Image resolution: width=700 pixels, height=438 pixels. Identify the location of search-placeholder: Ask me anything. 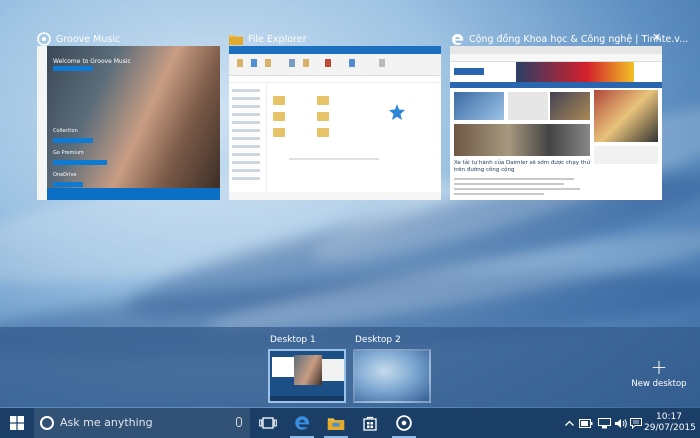
(106, 422).